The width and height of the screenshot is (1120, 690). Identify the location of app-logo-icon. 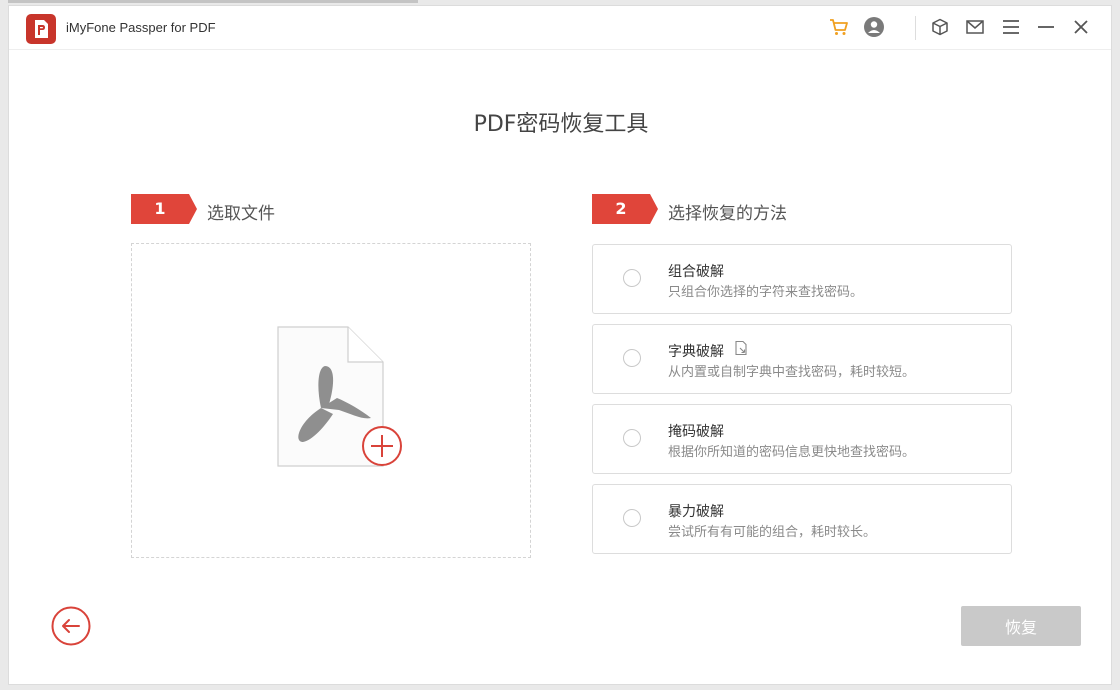
(41, 29).